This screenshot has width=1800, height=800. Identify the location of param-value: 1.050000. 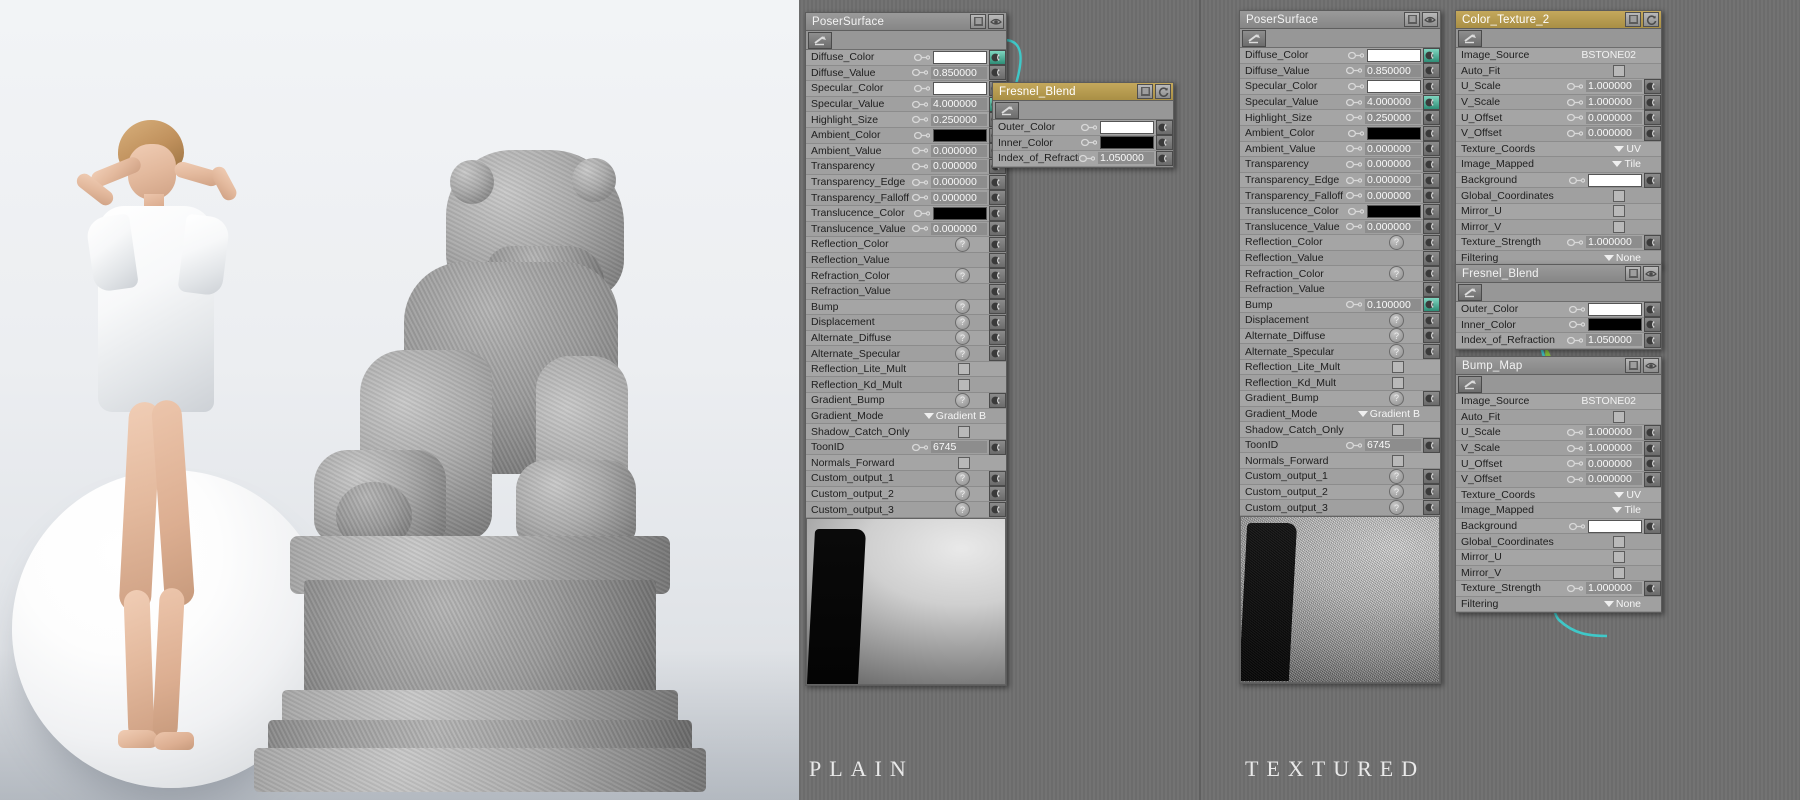
(1116, 158).